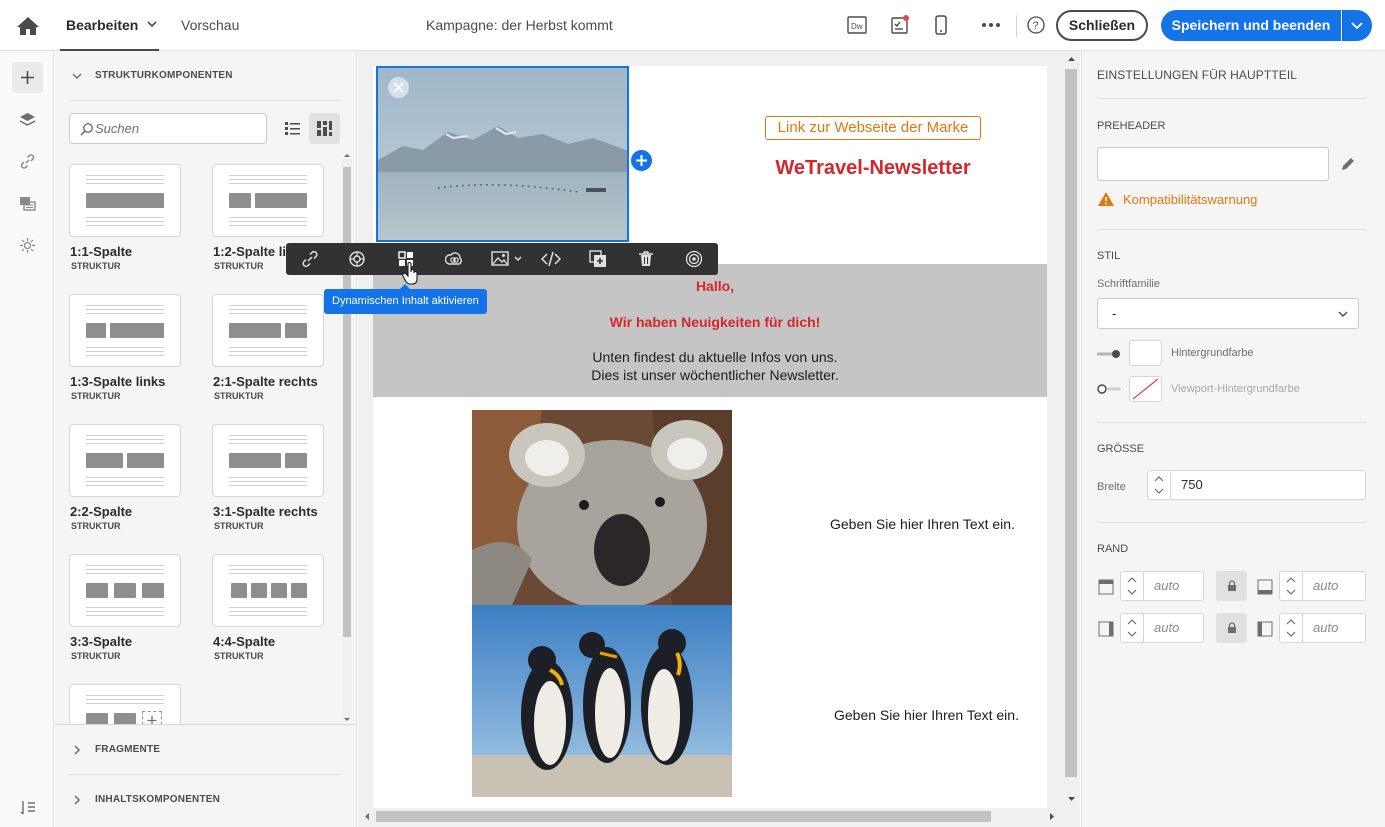  Describe the element at coordinates (900, 25) in the screenshot. I see `checklist-icon` at that location.